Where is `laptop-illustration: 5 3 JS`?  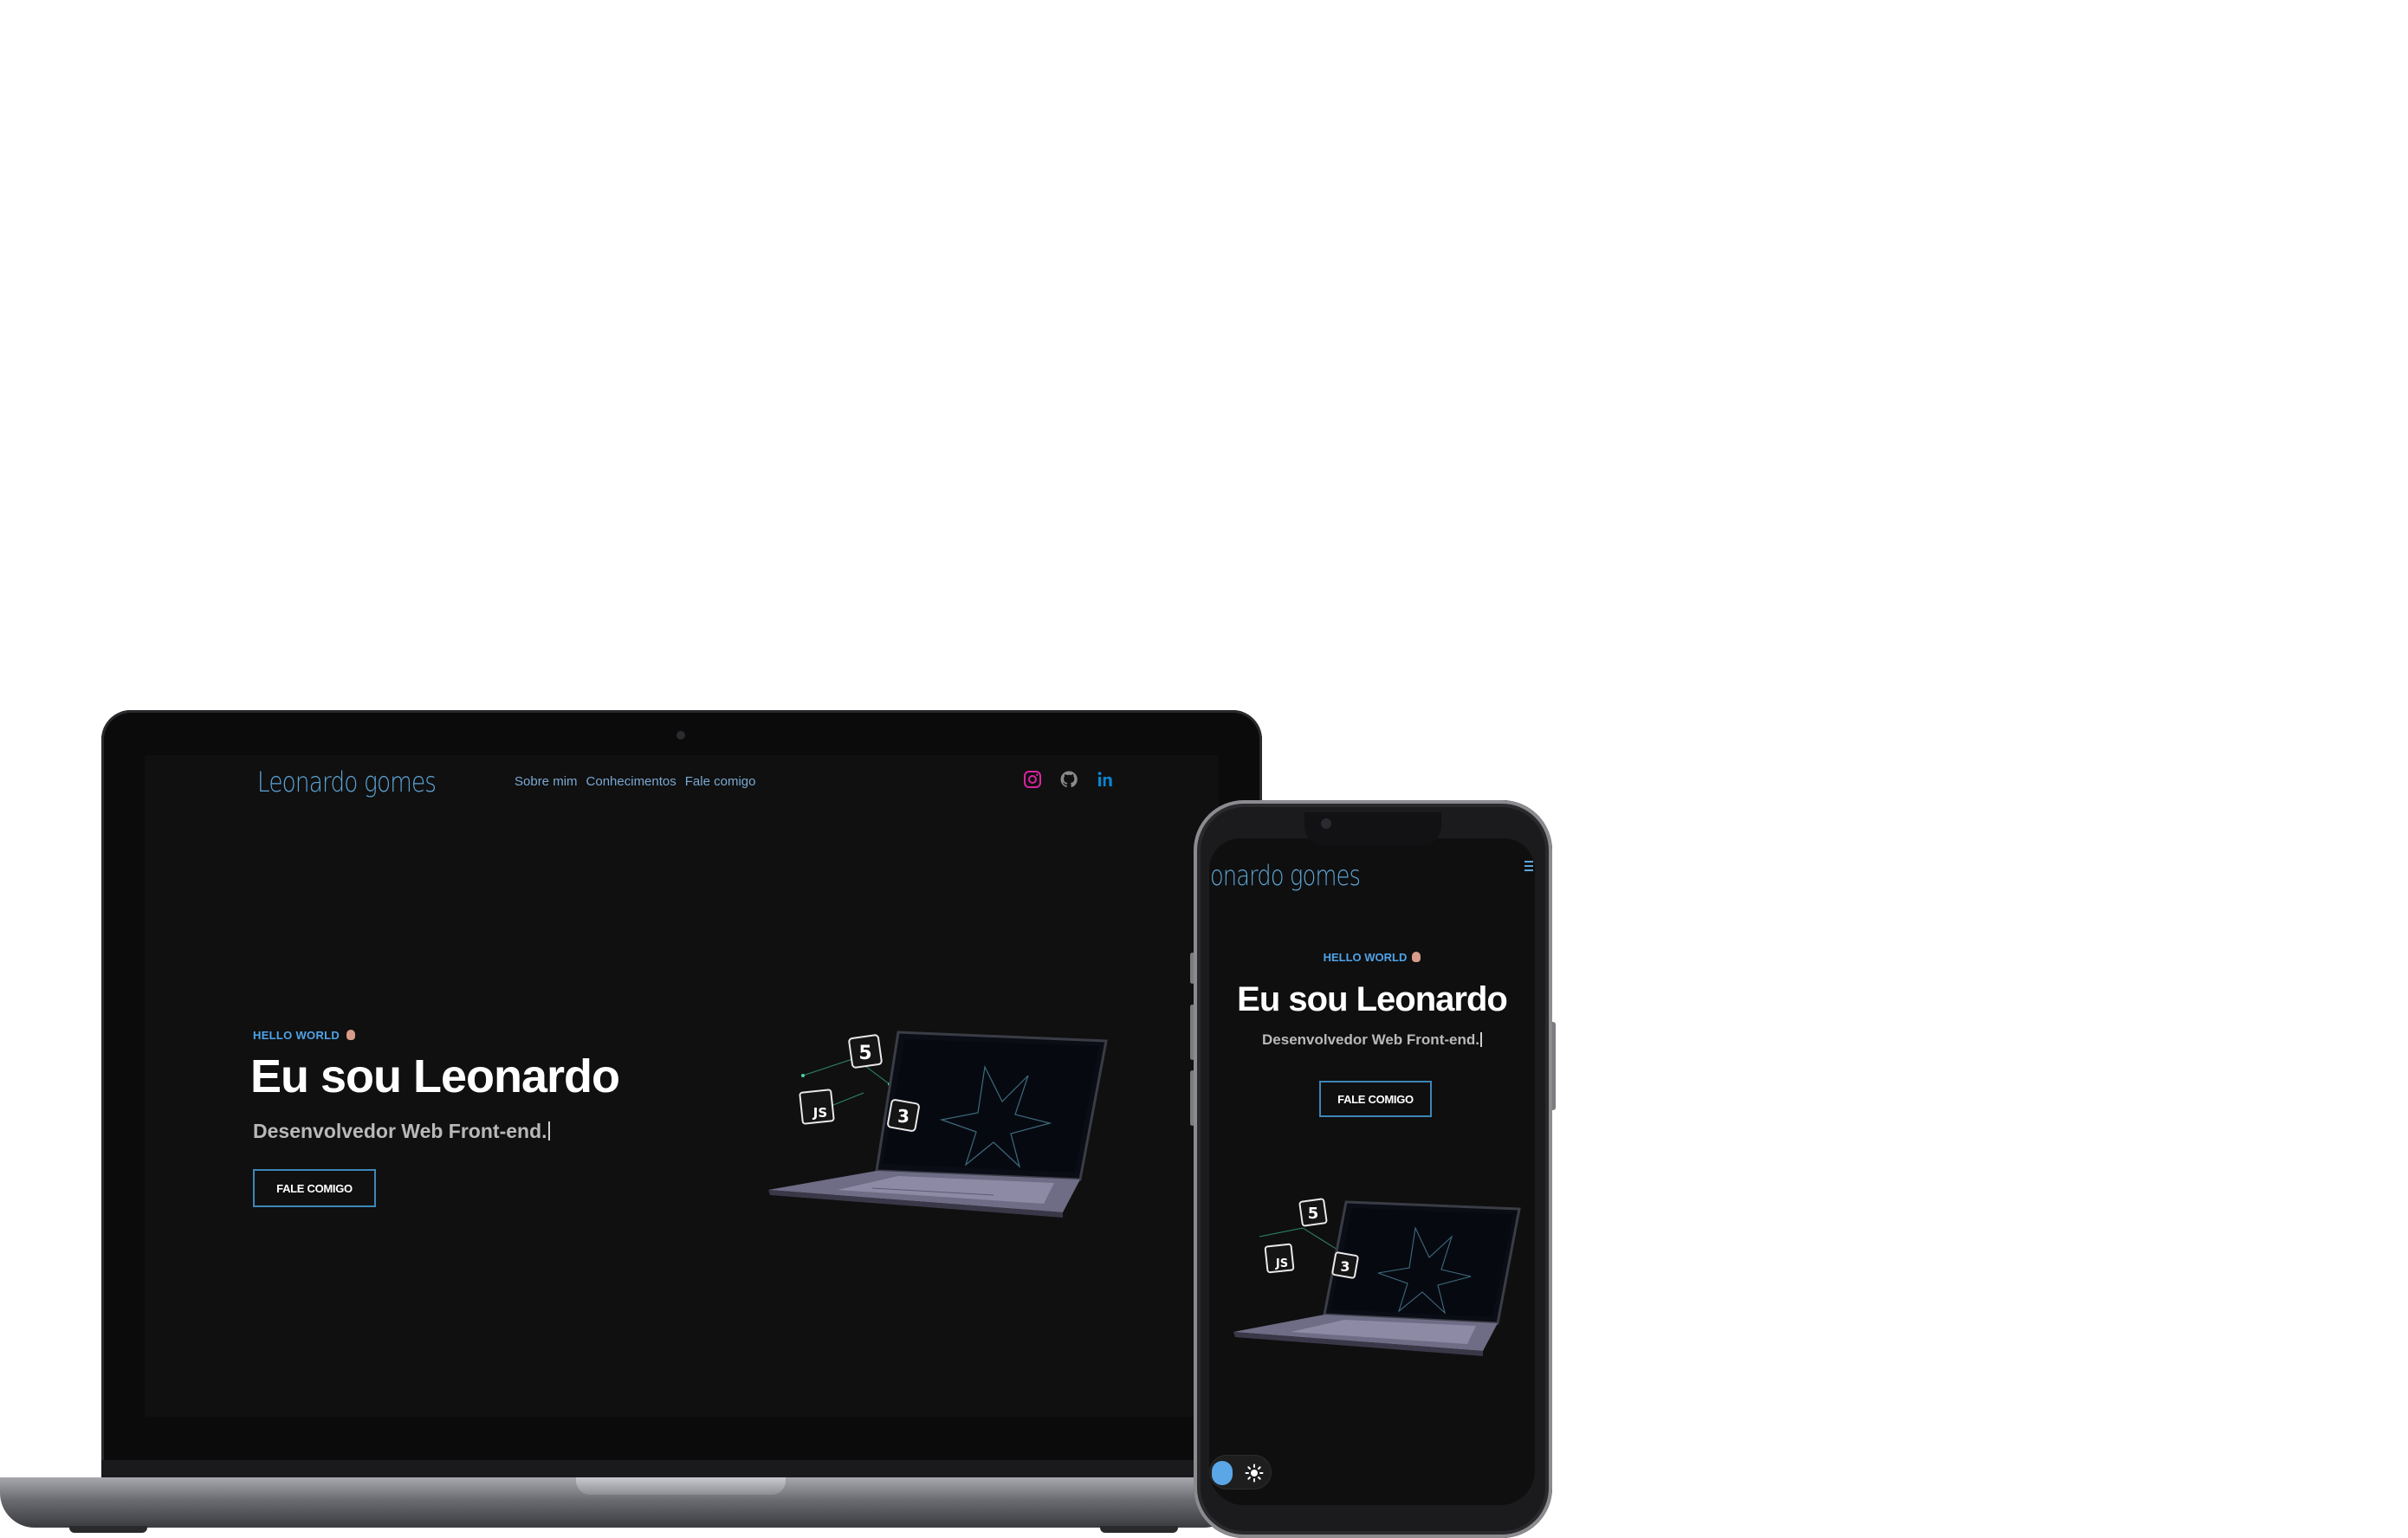
laptop-illustration: 5 3 JS is located at coordinates (938, 1124).